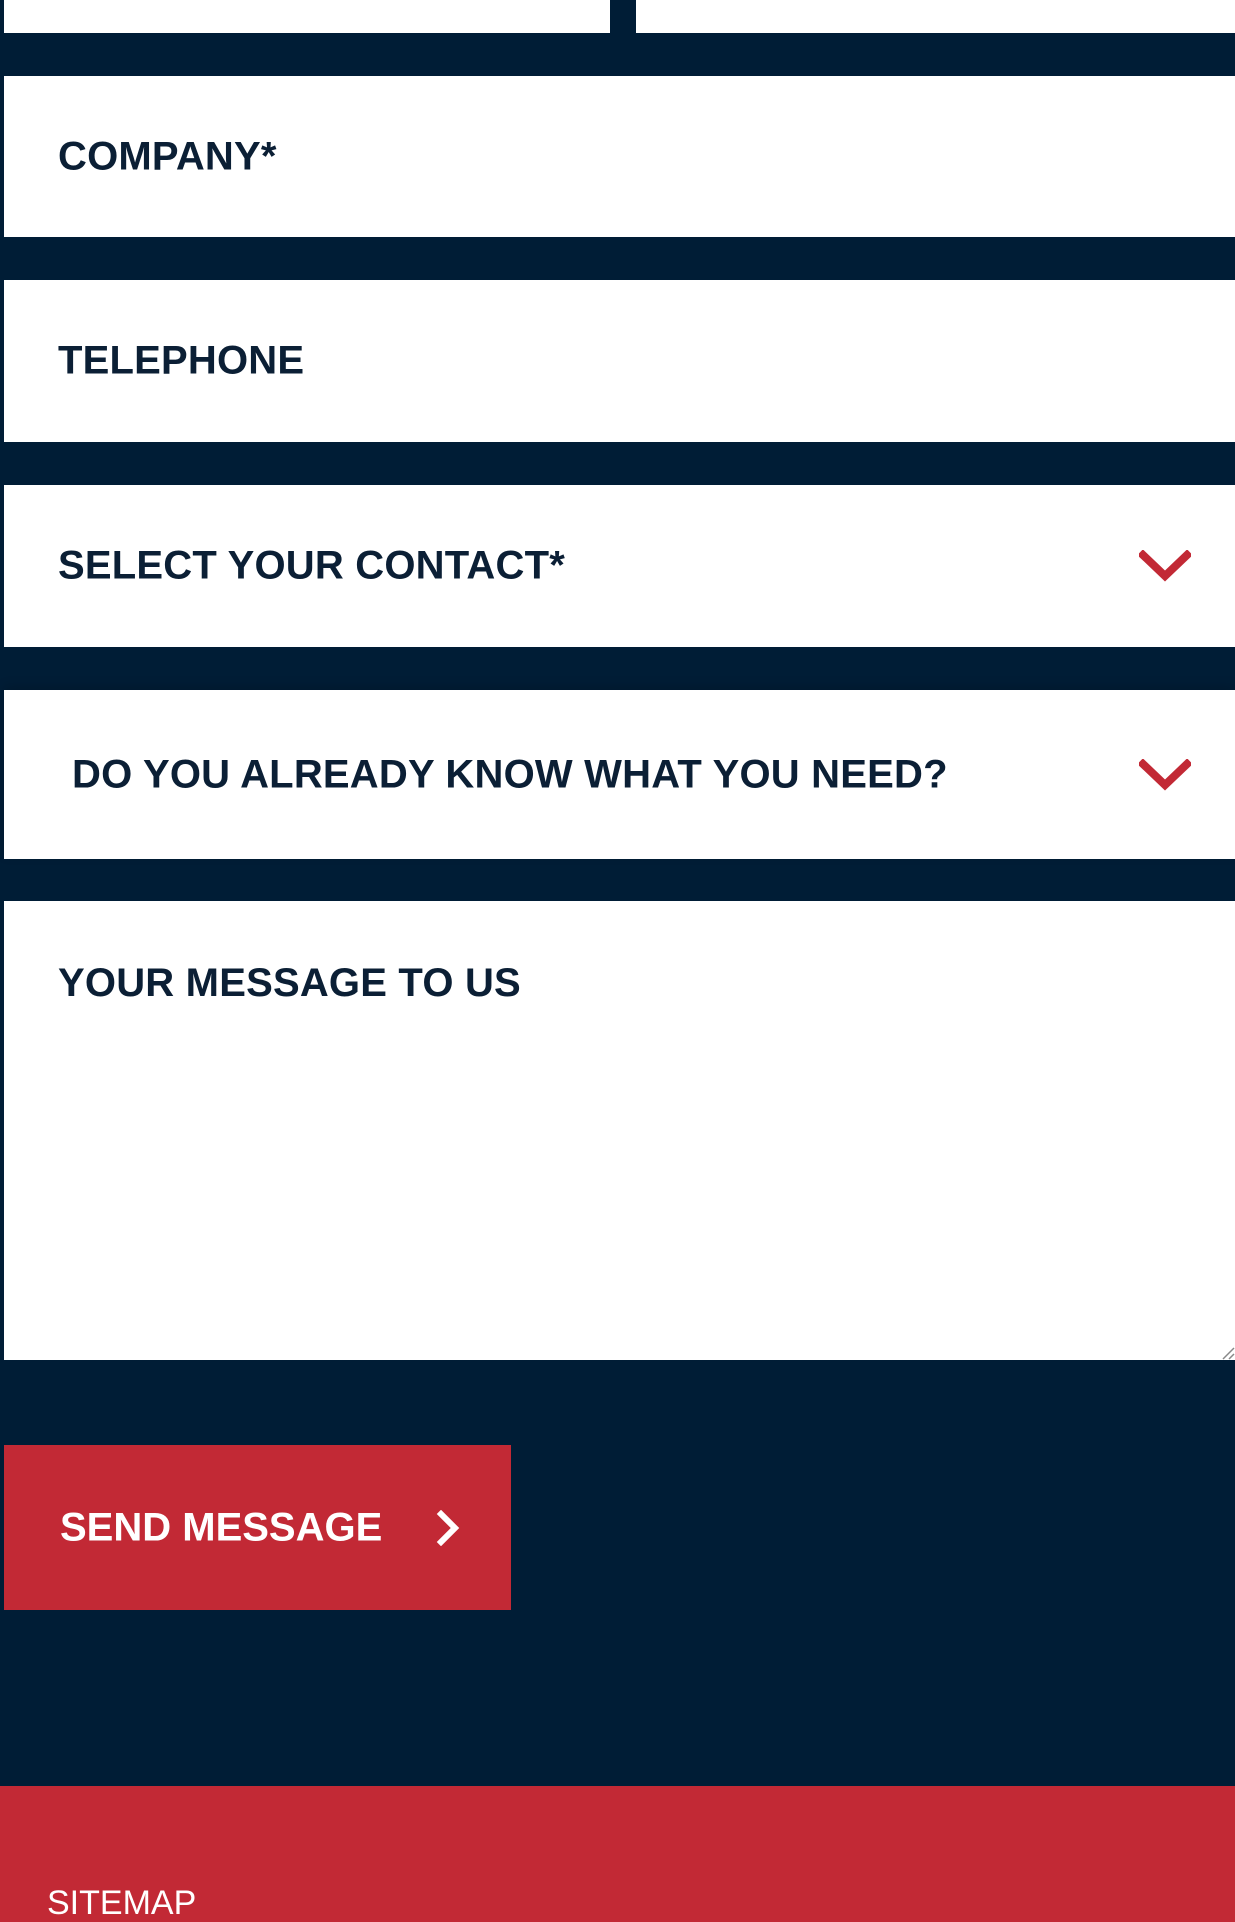 The image size is (1235, 1922). Describe the element at coordinates (619, 566) in the screenshot. I see `contact-select: SELECT YOUR CONTACT*` at that location.